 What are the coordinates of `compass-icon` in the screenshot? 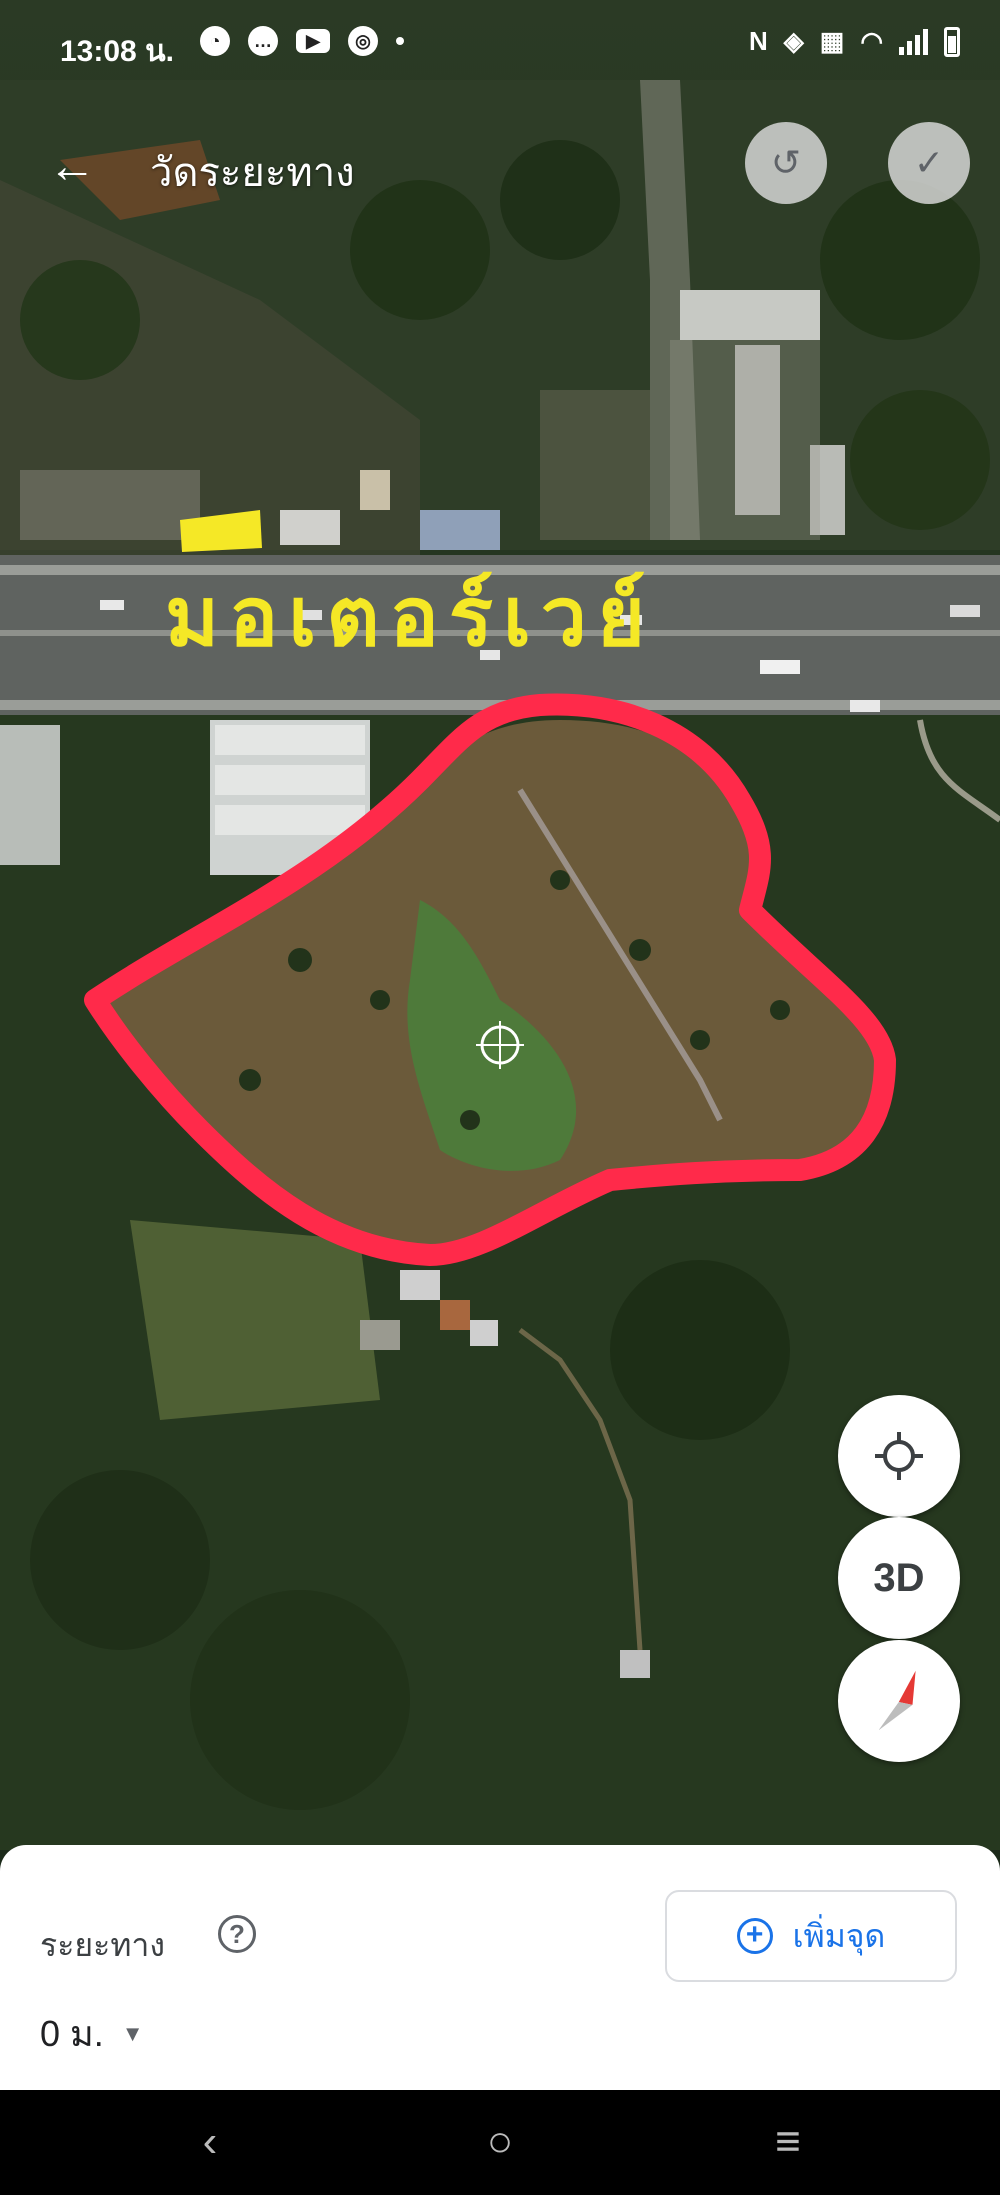 It's located at (897, 1700).